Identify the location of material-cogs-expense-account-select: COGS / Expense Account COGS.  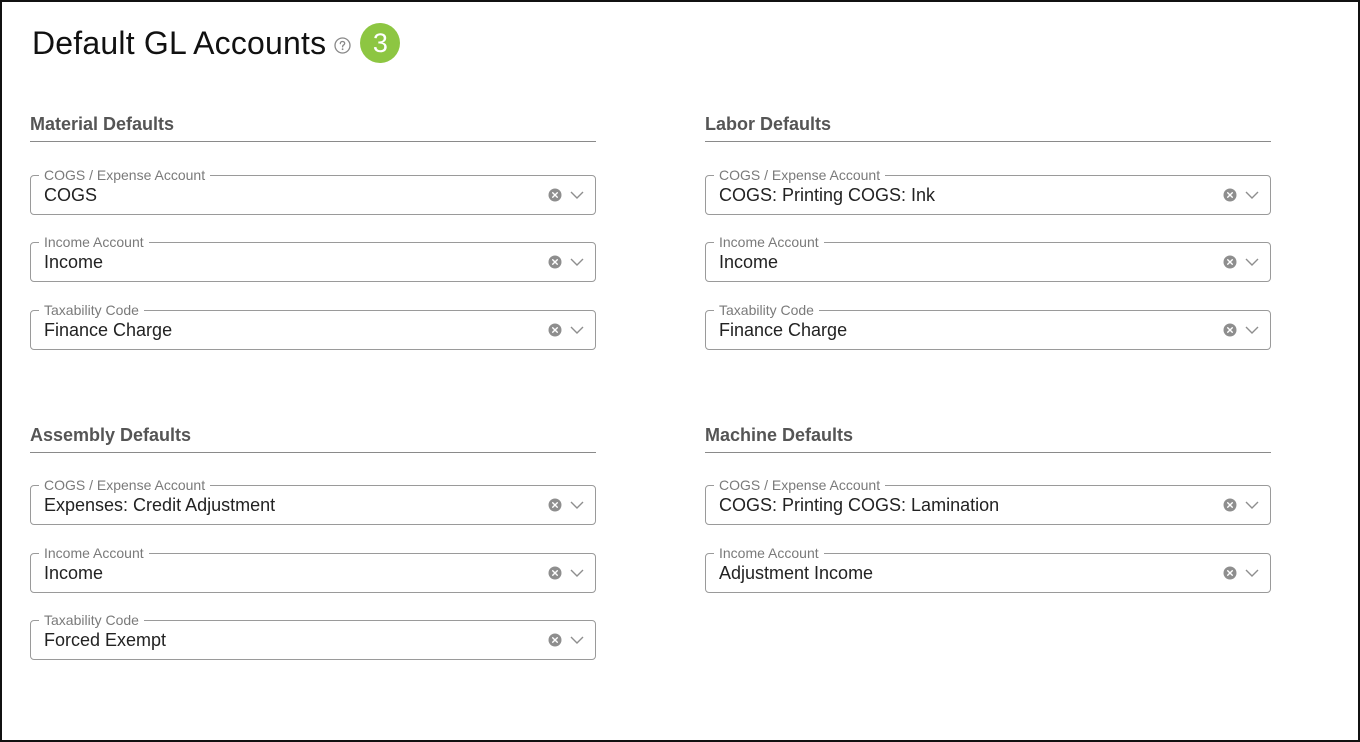
(313, 190).